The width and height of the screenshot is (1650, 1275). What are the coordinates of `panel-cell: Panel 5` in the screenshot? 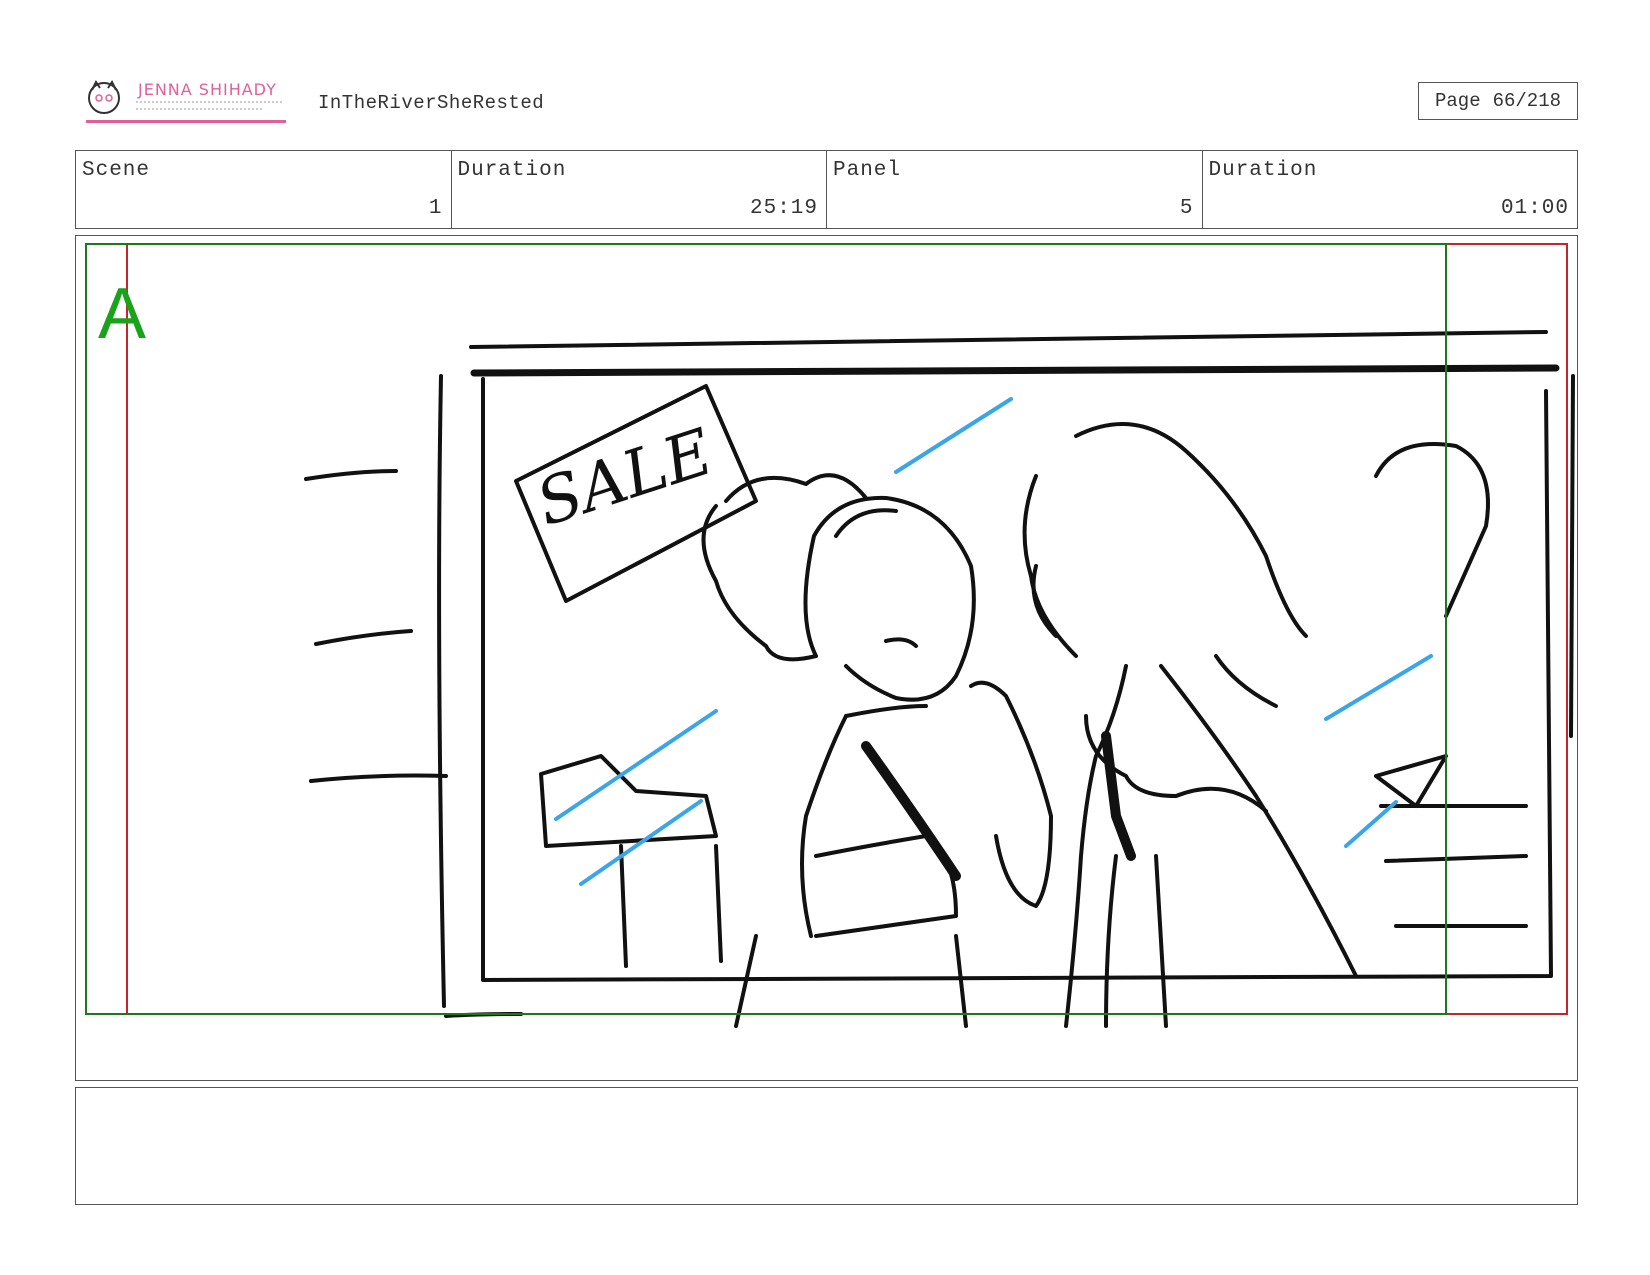 It's located at (1015, 189).